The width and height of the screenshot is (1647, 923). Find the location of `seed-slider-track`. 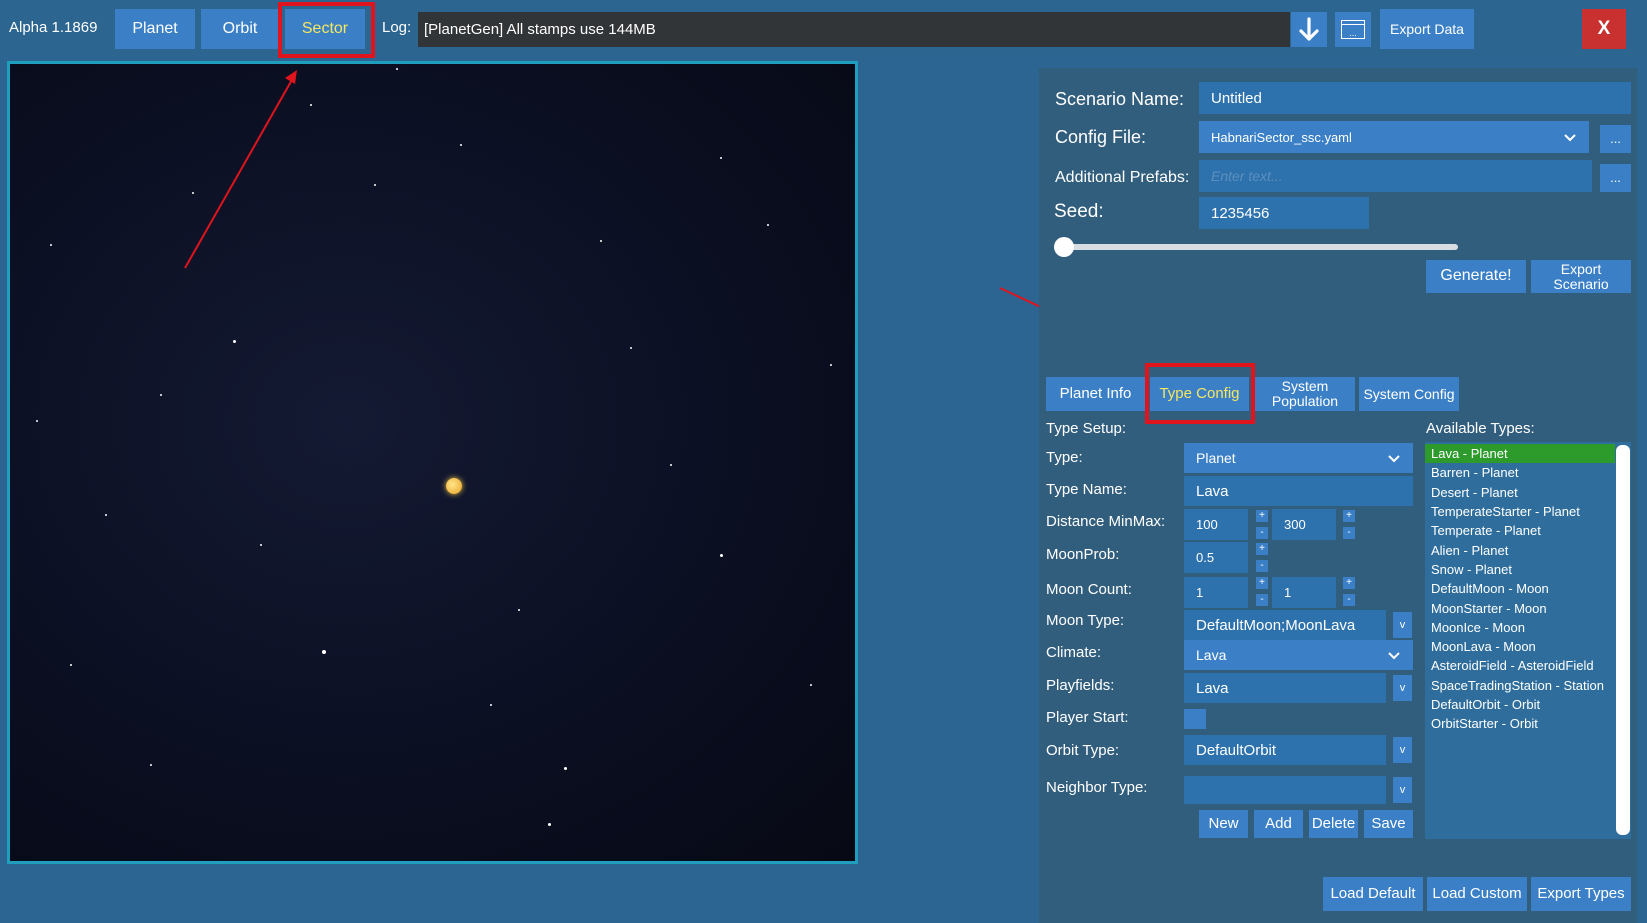

seed-slider-track is located at coordinates (1257, 247).